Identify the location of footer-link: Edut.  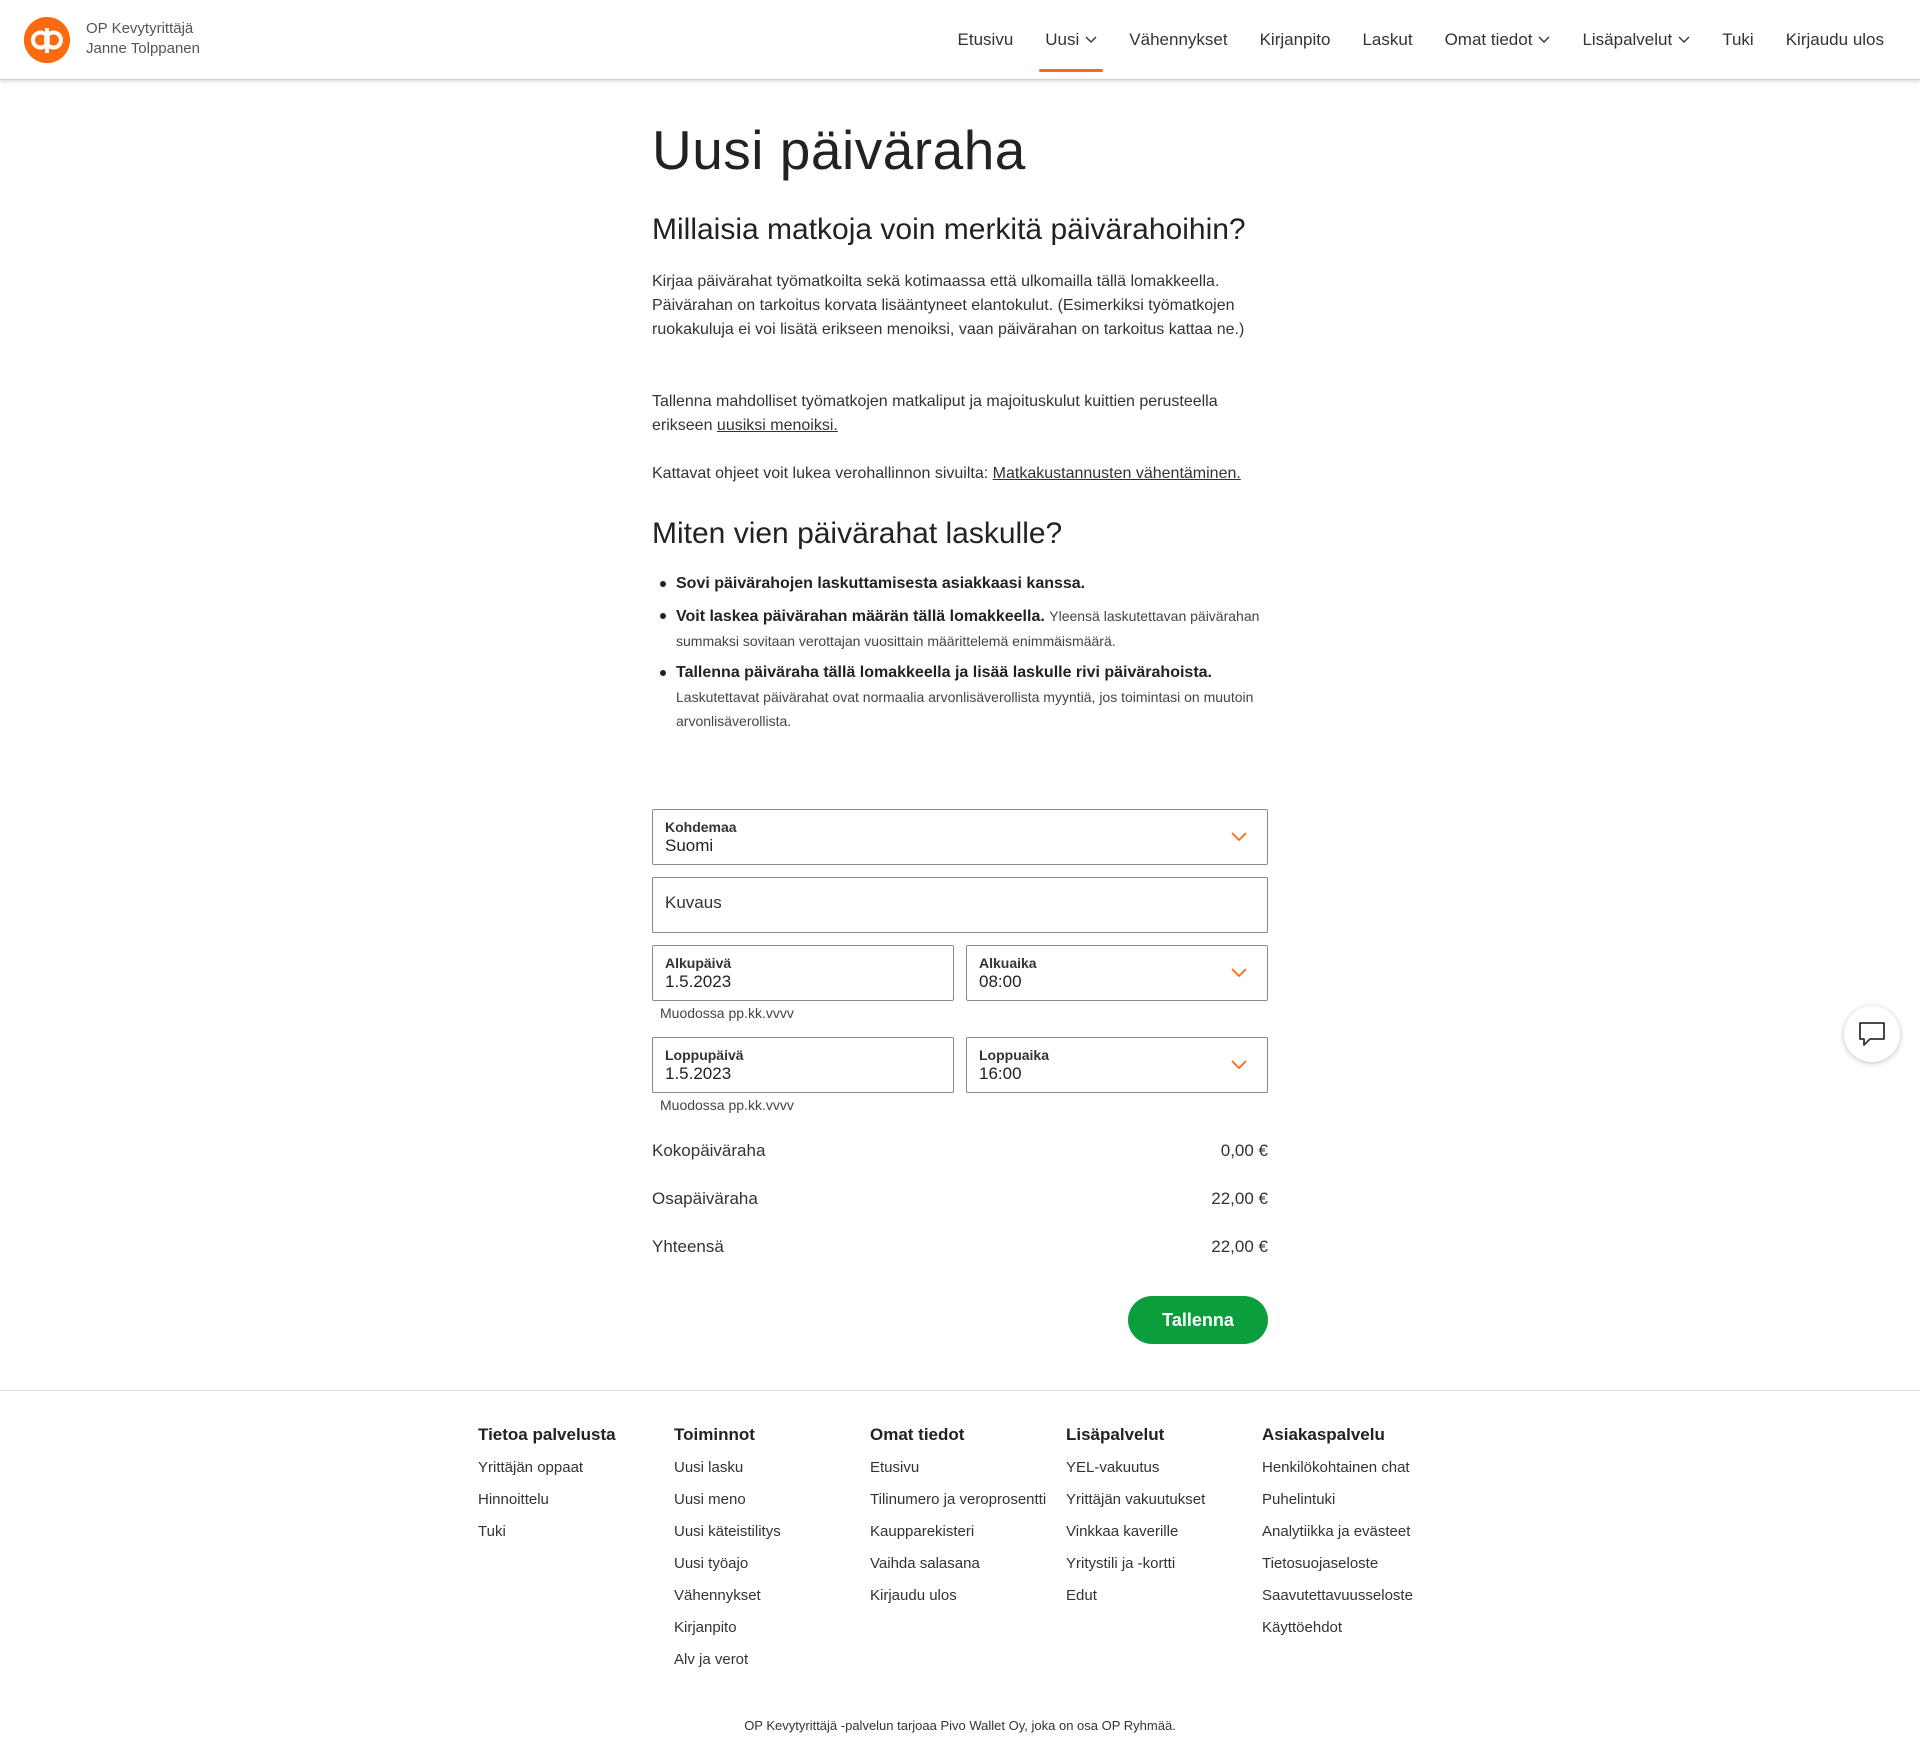
(1135, 1596).